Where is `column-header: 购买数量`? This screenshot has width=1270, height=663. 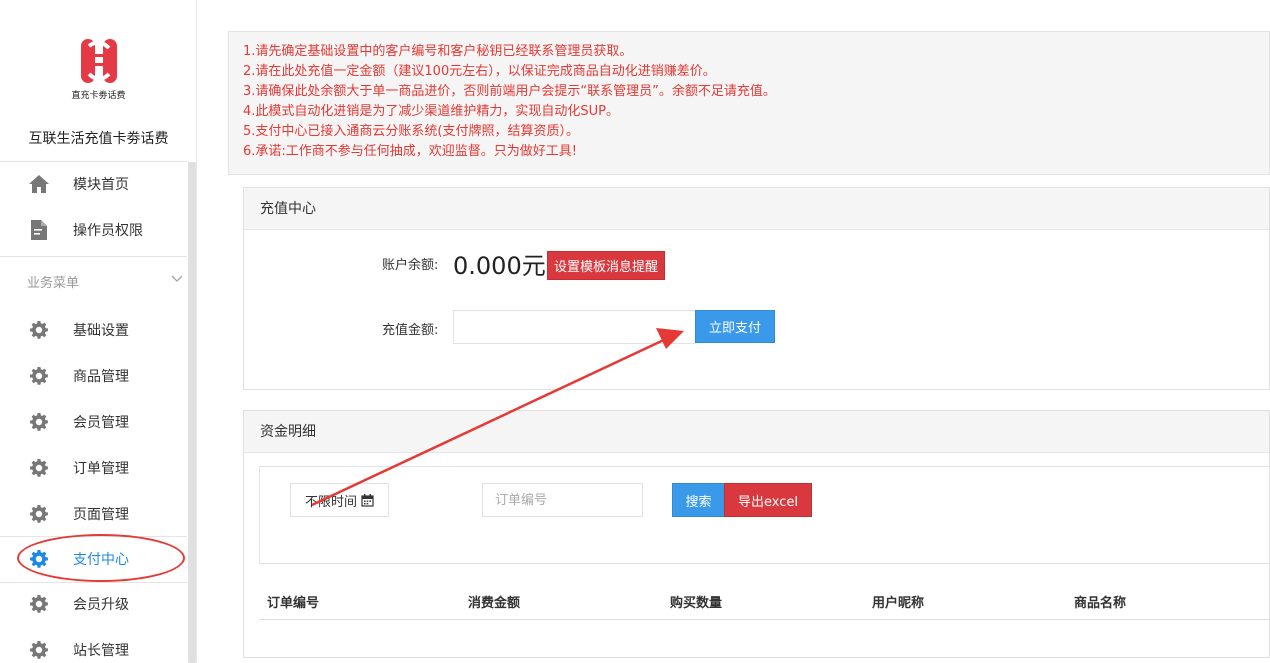 column-header: 购买数量 is located at coordinates (696, 603).